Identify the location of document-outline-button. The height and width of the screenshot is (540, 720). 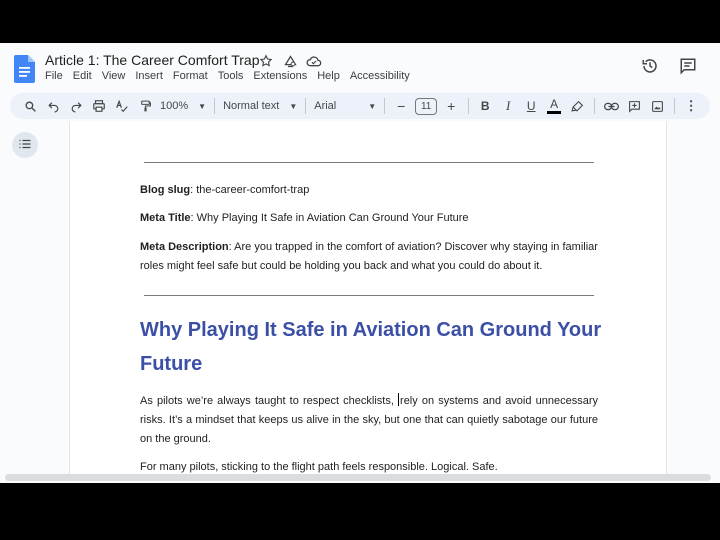
(25, 145).